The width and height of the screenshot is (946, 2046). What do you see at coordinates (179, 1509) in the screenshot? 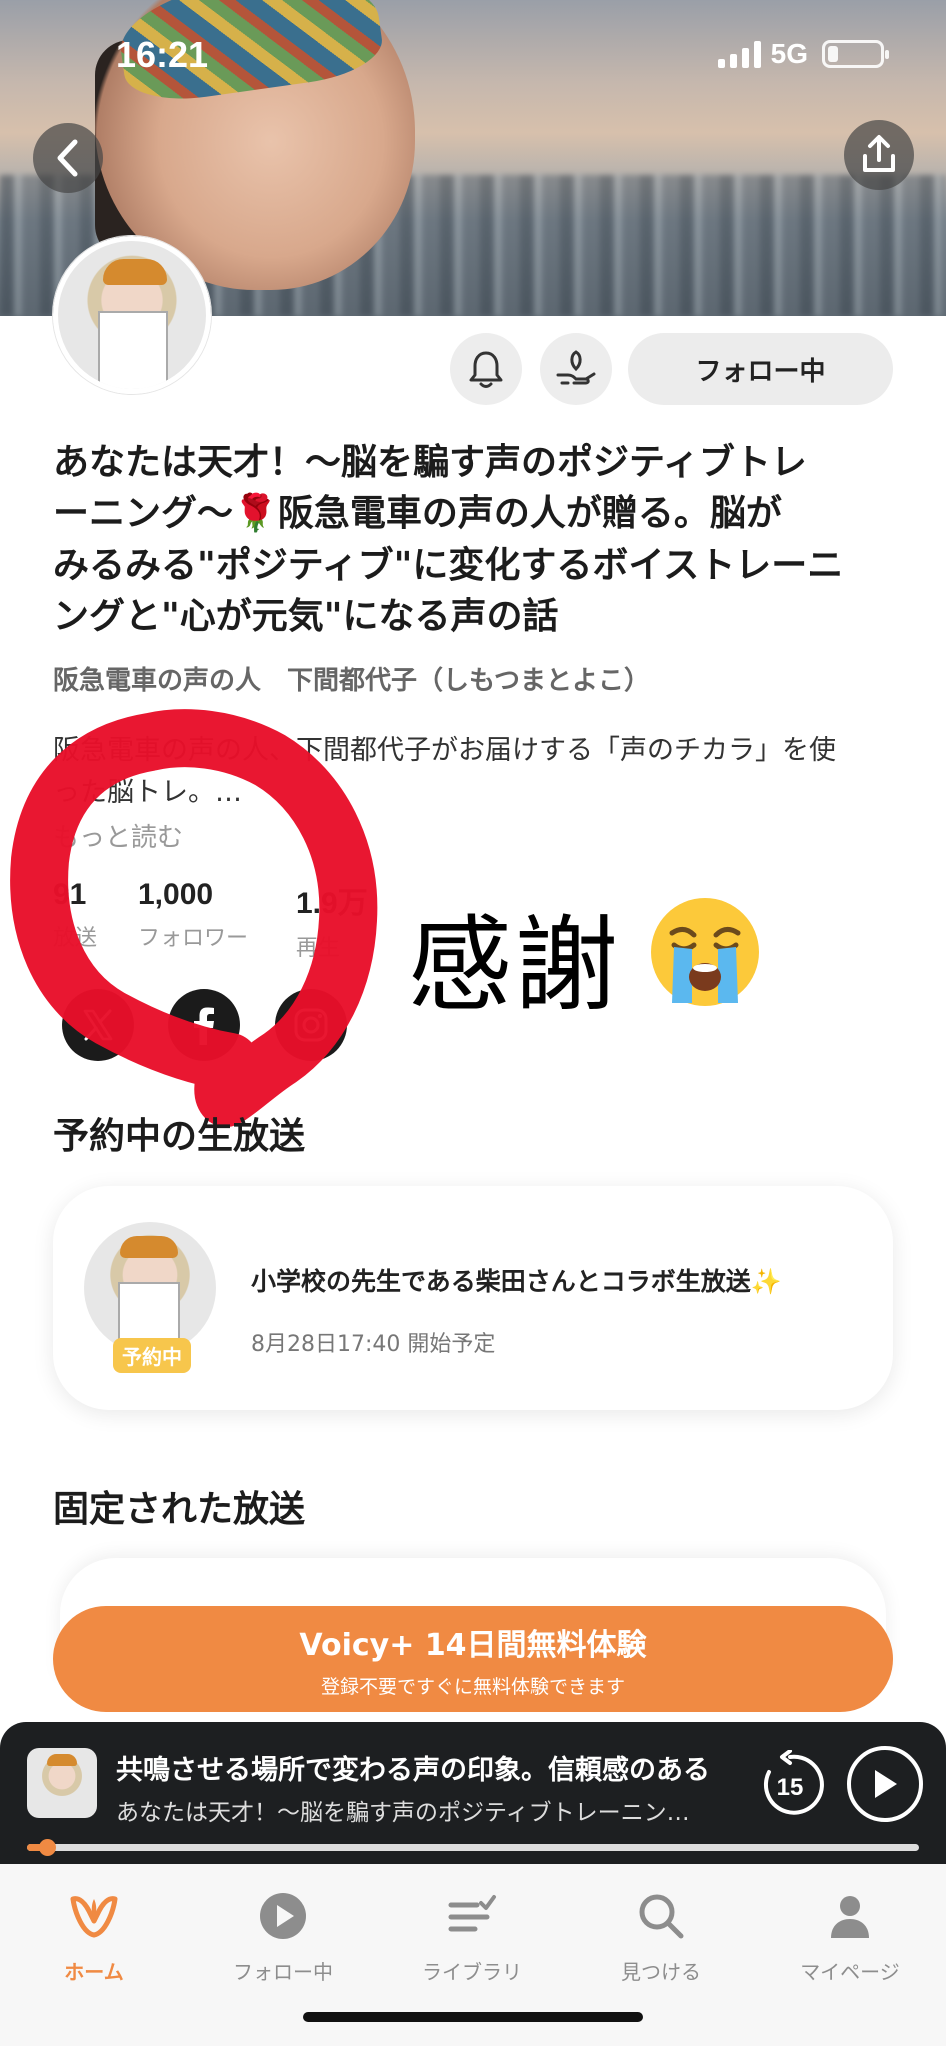
I see `section-title-pinned: 固定された放送` at bounding box center [179, 1509].